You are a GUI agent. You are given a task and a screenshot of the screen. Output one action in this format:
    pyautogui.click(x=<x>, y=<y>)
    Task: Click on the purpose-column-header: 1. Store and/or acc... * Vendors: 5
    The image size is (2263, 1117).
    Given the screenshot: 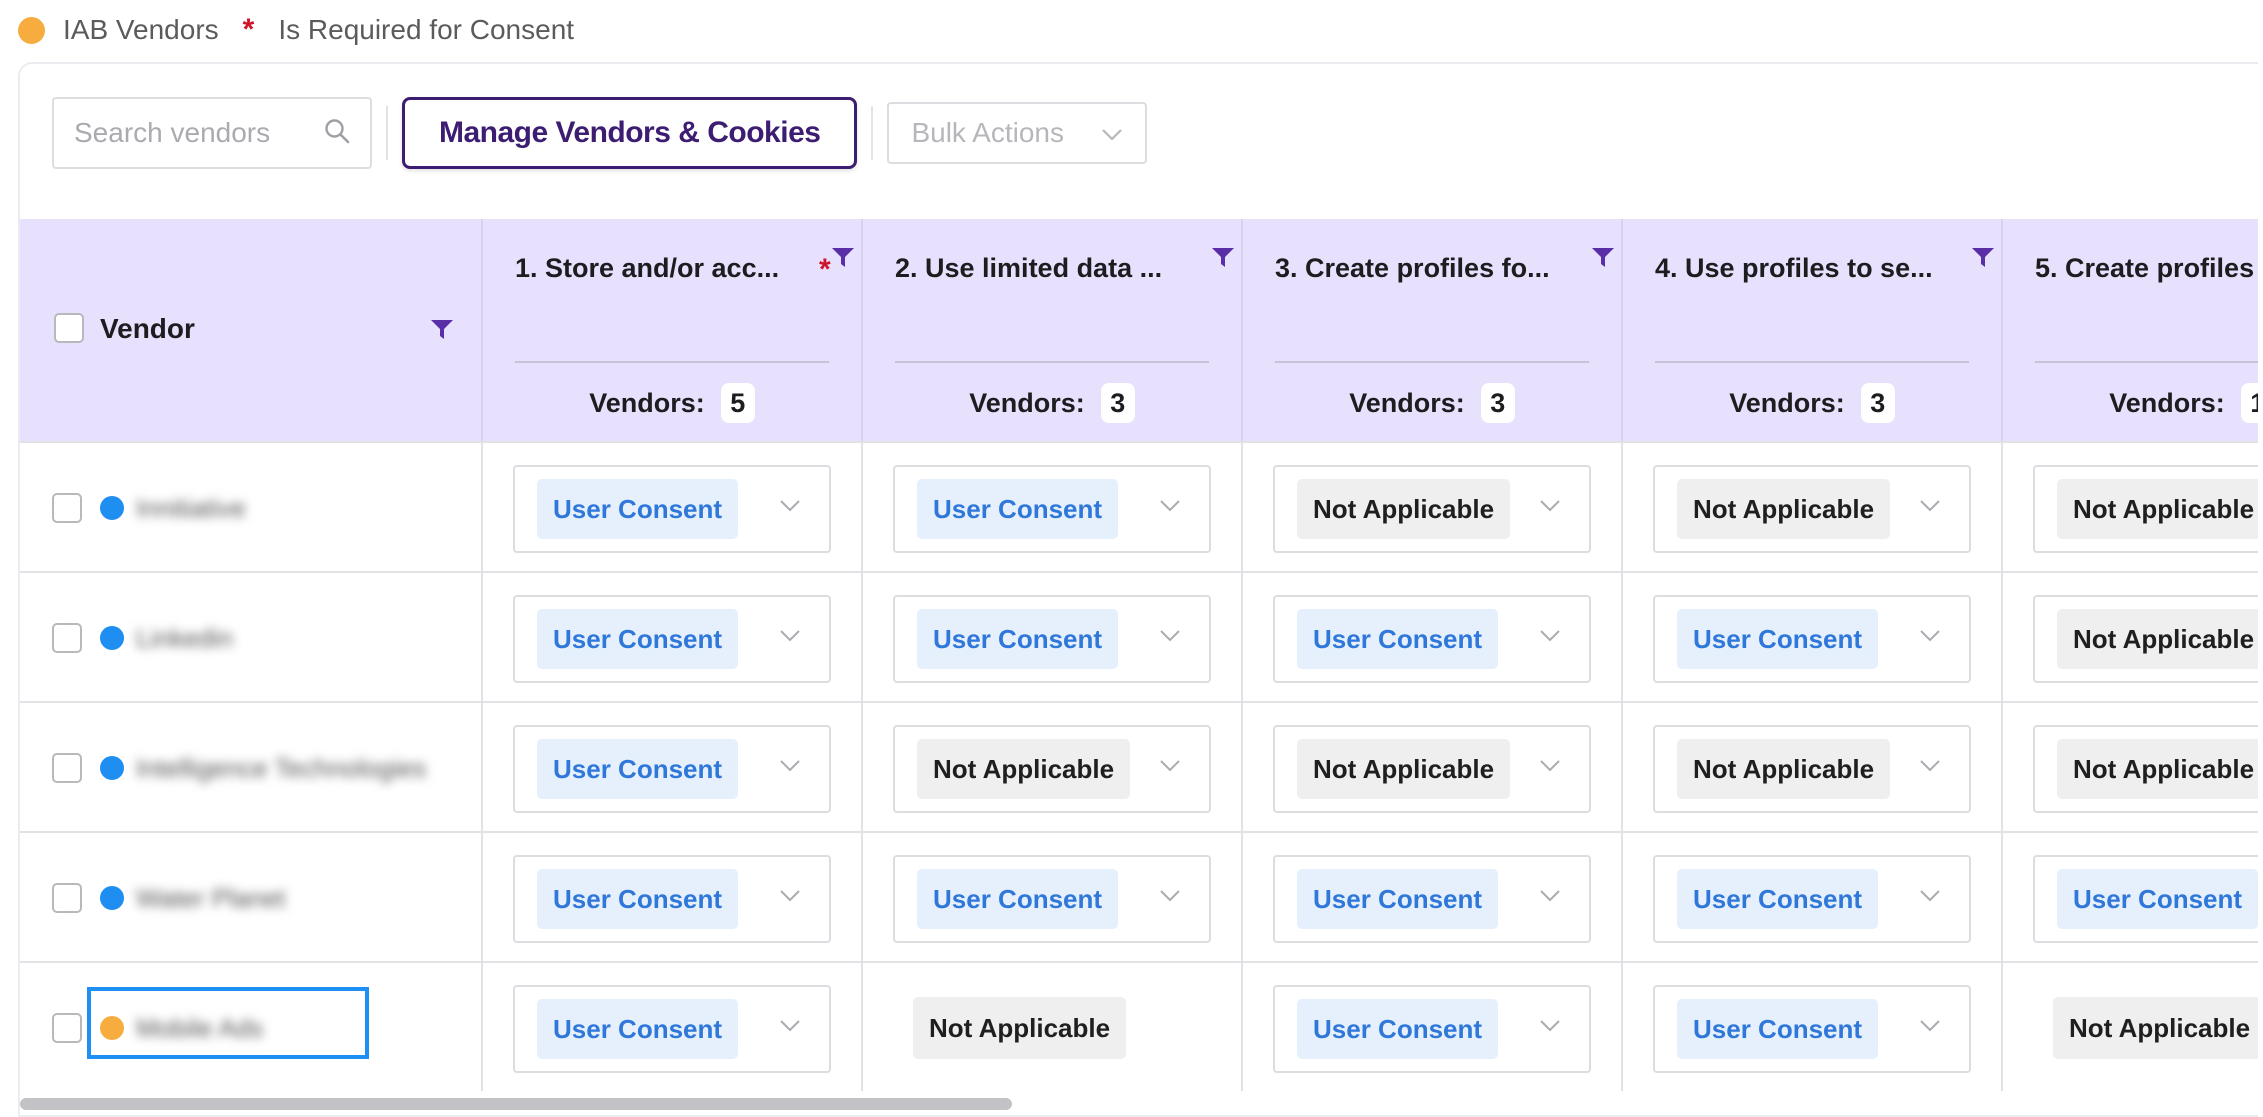 What is the action you would take?
    pyautogui.click(x=673, y=330)
    